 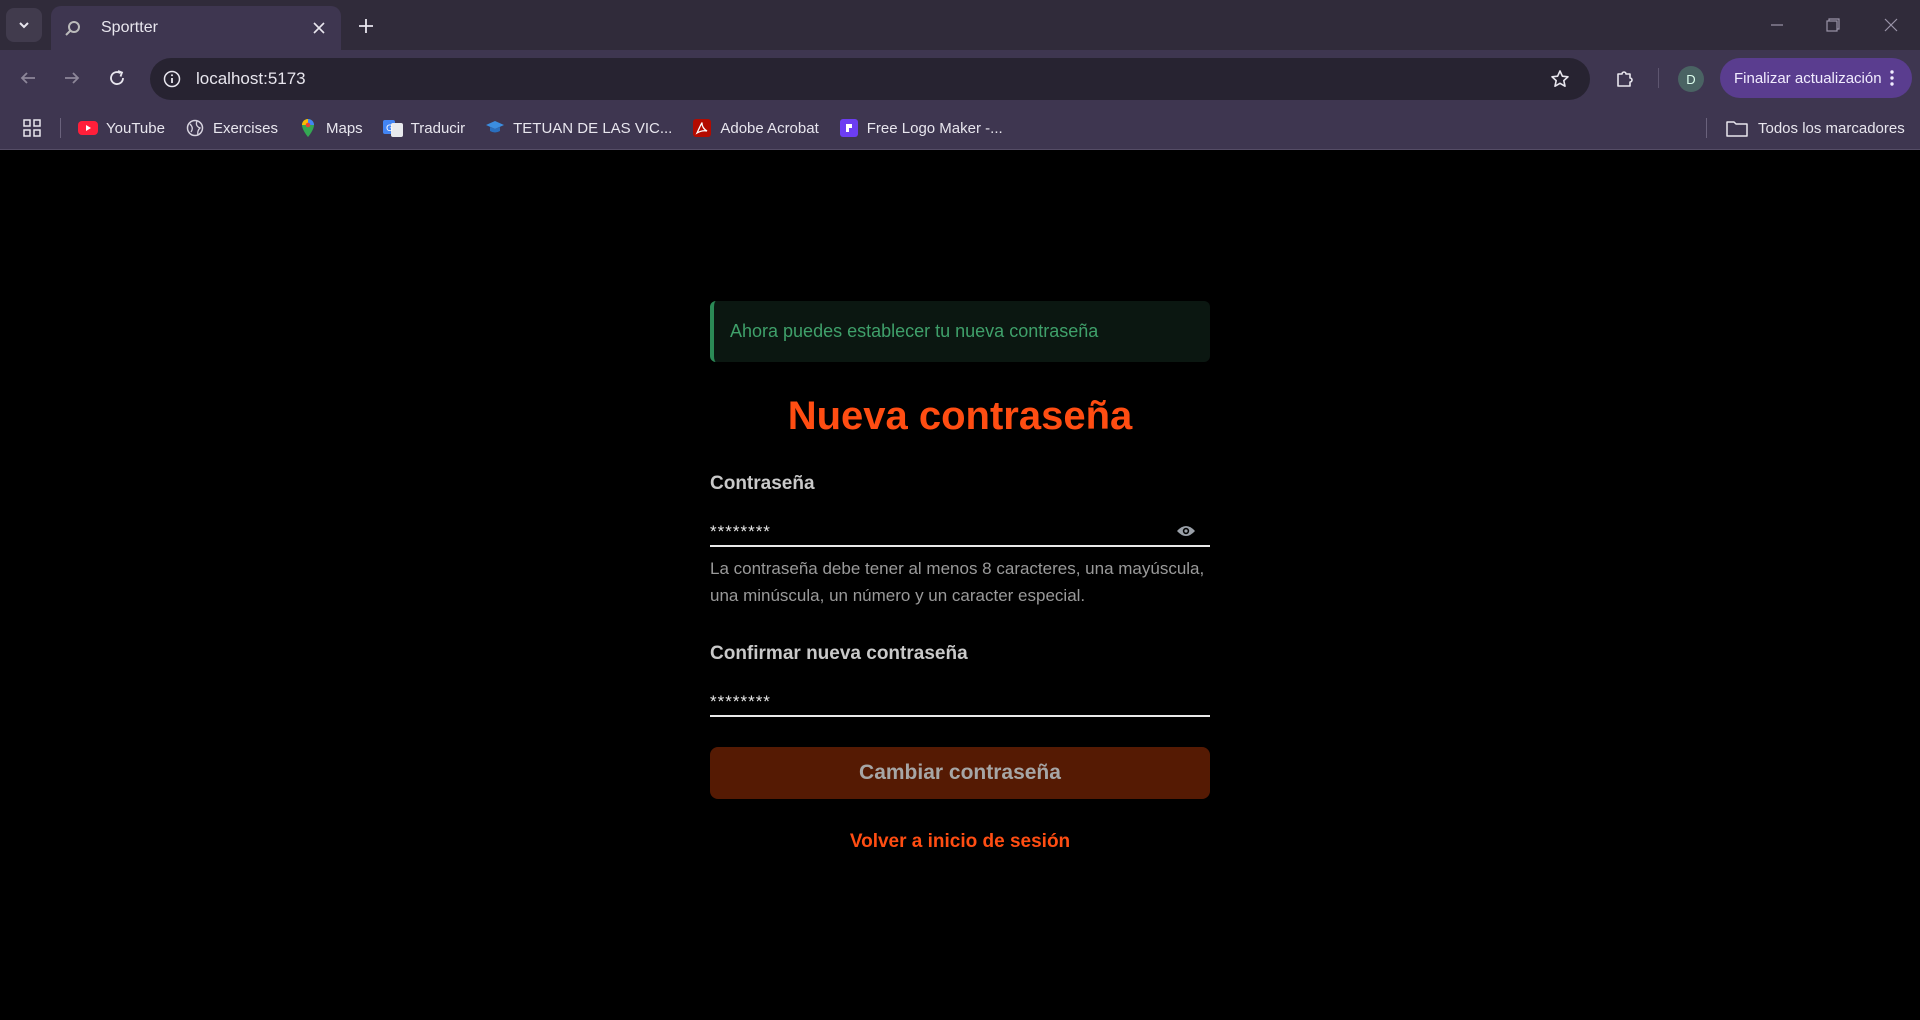 I want to click on bookmark-adobe-acrobat: Adobe Acrobat, so click(x=755, y=128).